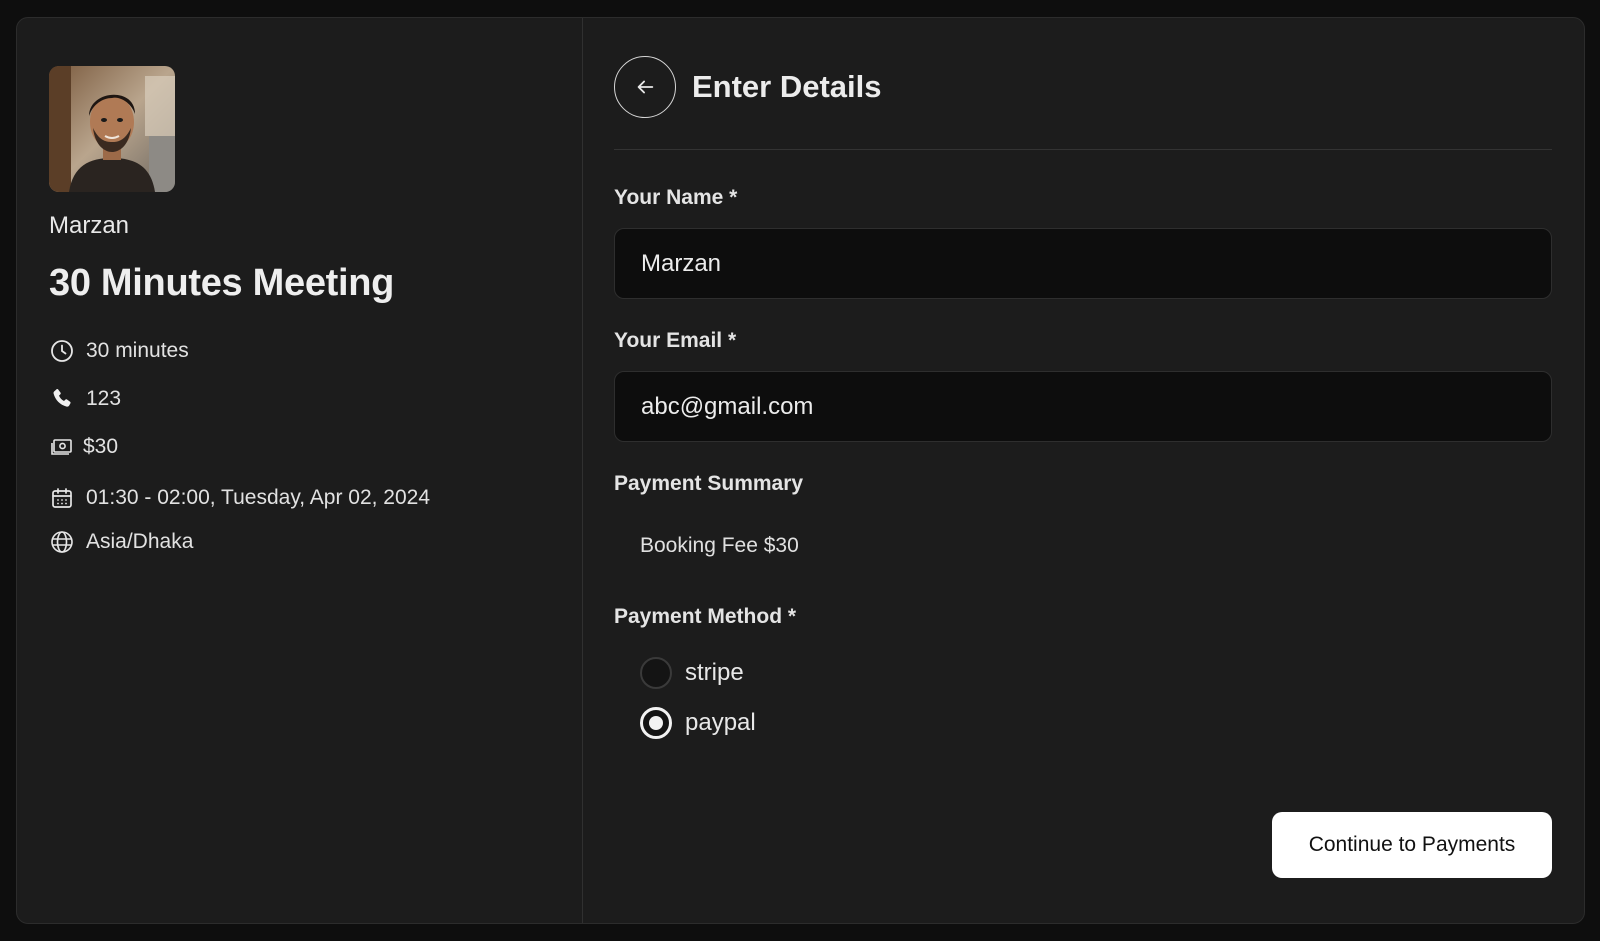 The height and width of the screenshot is (941, 1600). Describe the element at coordinates (62, 542) in the screenshot. I see `globe-icon` at that location.